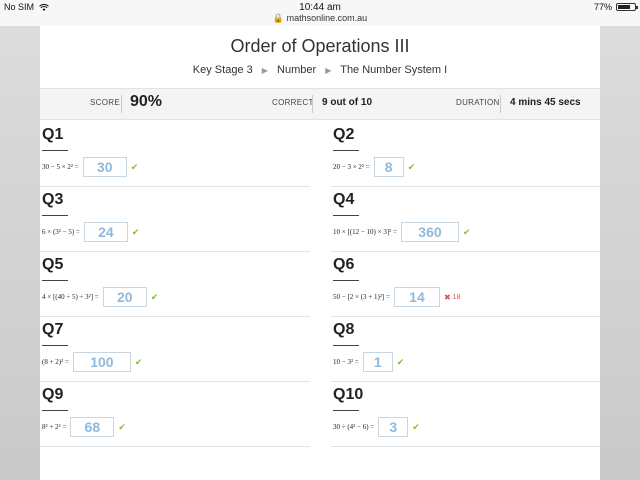  What do you see at coordinates (388, 167) in the screenshot?
I see `answer-field: 8` at bounding box center [388, 167].